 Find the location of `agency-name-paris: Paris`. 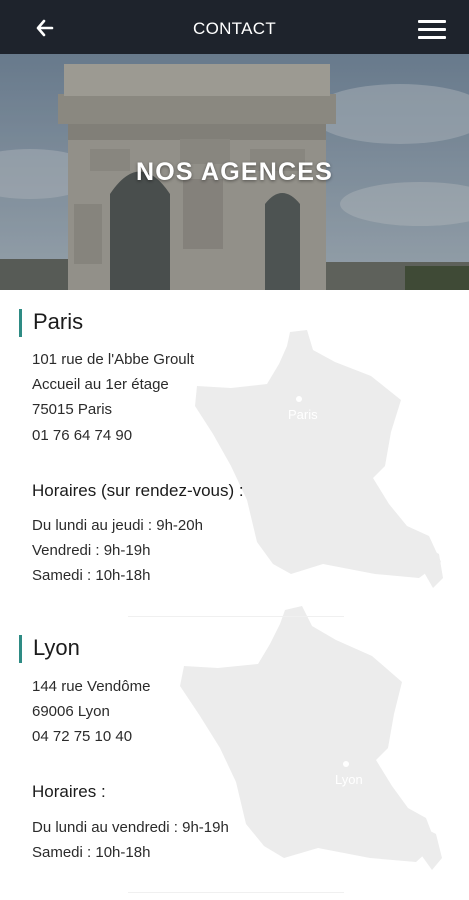

agency-name-paris: Paris is located at coordinates (58, 321).